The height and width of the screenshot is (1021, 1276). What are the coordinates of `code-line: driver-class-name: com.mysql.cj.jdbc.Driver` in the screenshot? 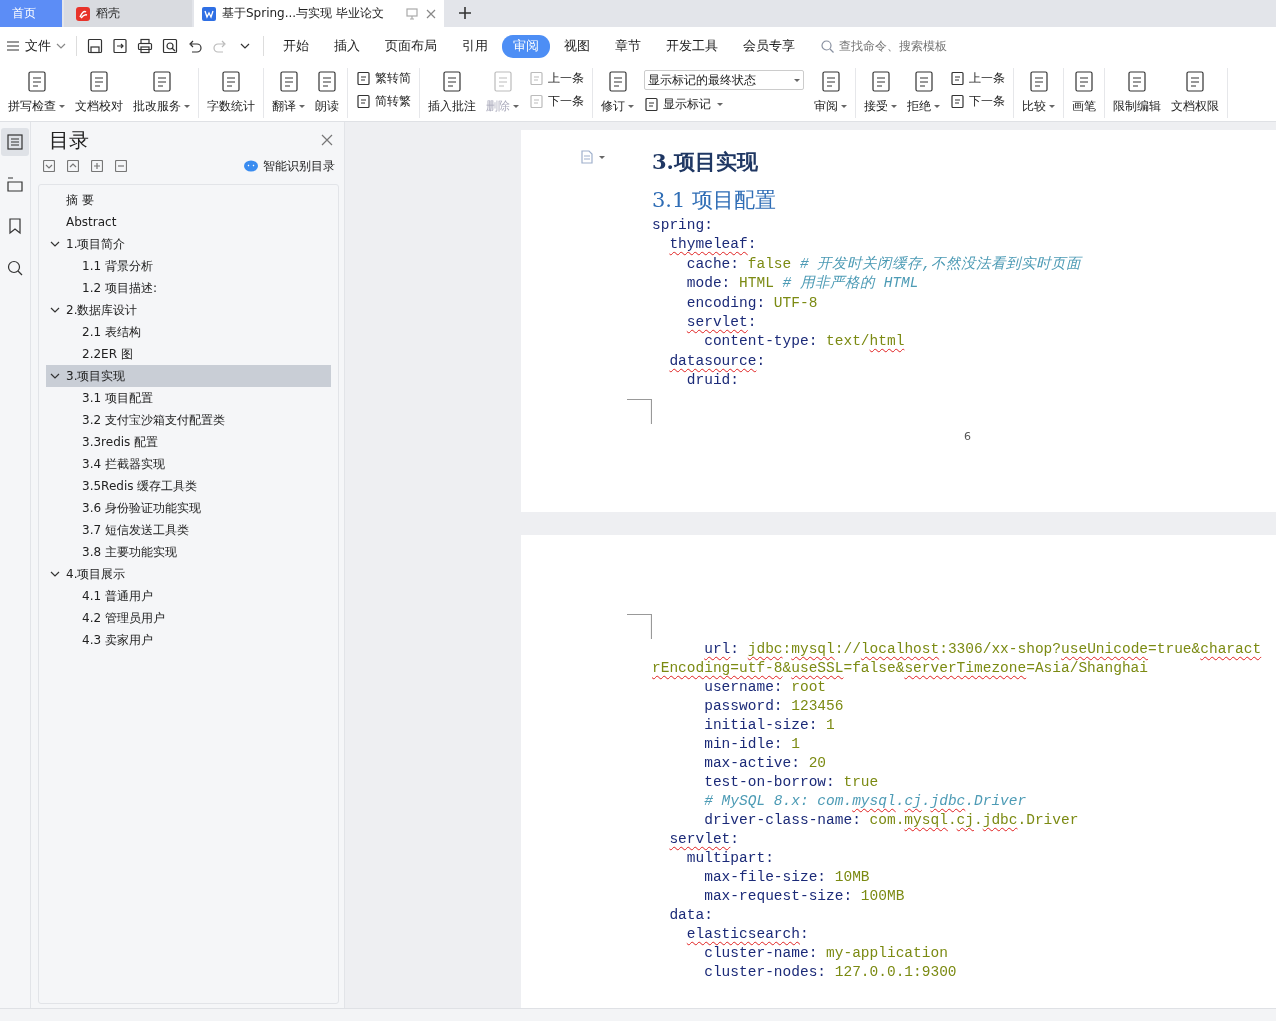 It's located at (891, 820).